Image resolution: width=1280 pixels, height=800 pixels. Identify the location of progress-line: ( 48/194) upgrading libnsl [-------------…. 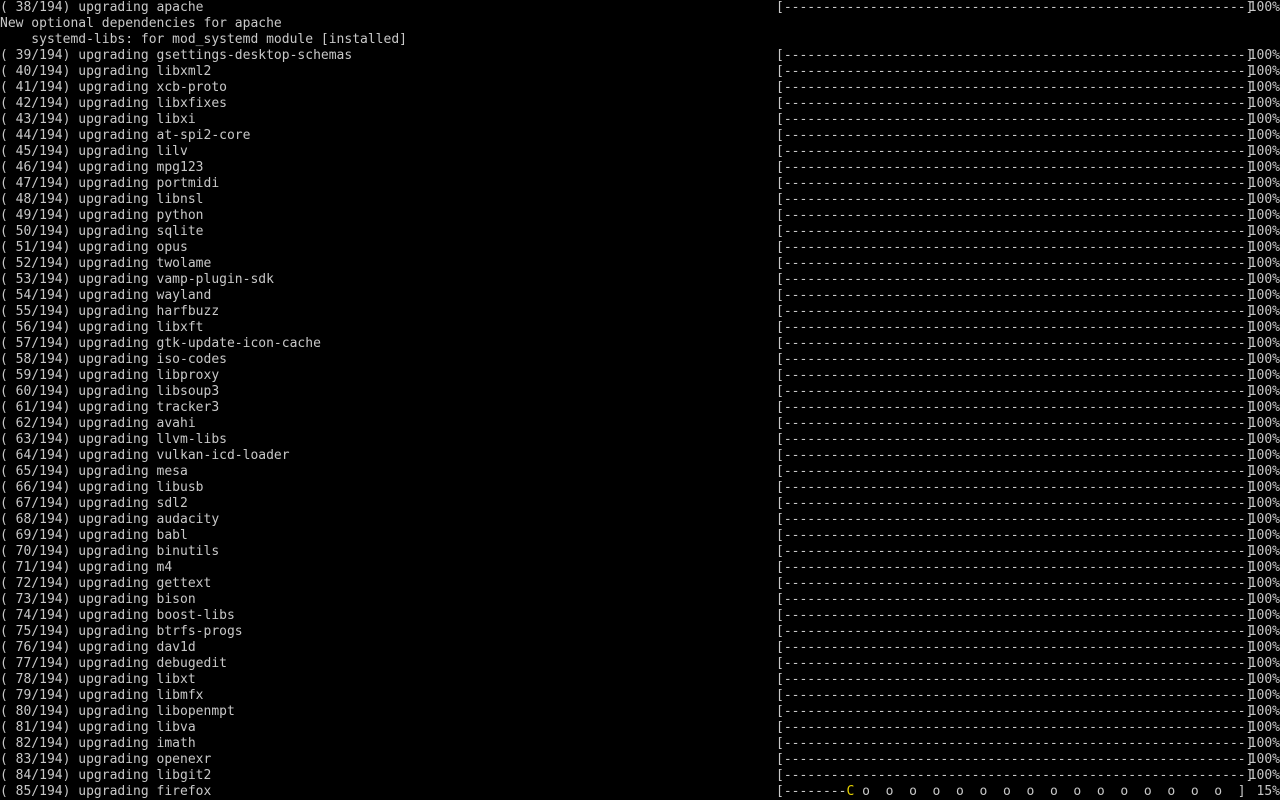
(640, 200).